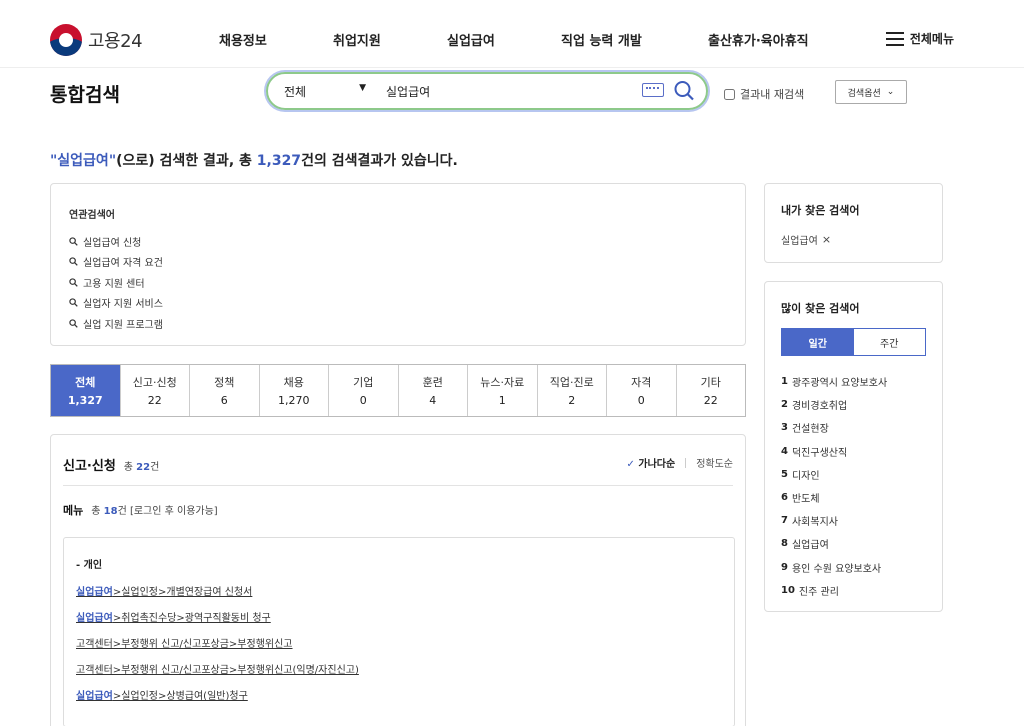 Image resolution: width=1024 pixels, height=726 pixels. I want to click on site-logo: 고용24, so click(96, 40).